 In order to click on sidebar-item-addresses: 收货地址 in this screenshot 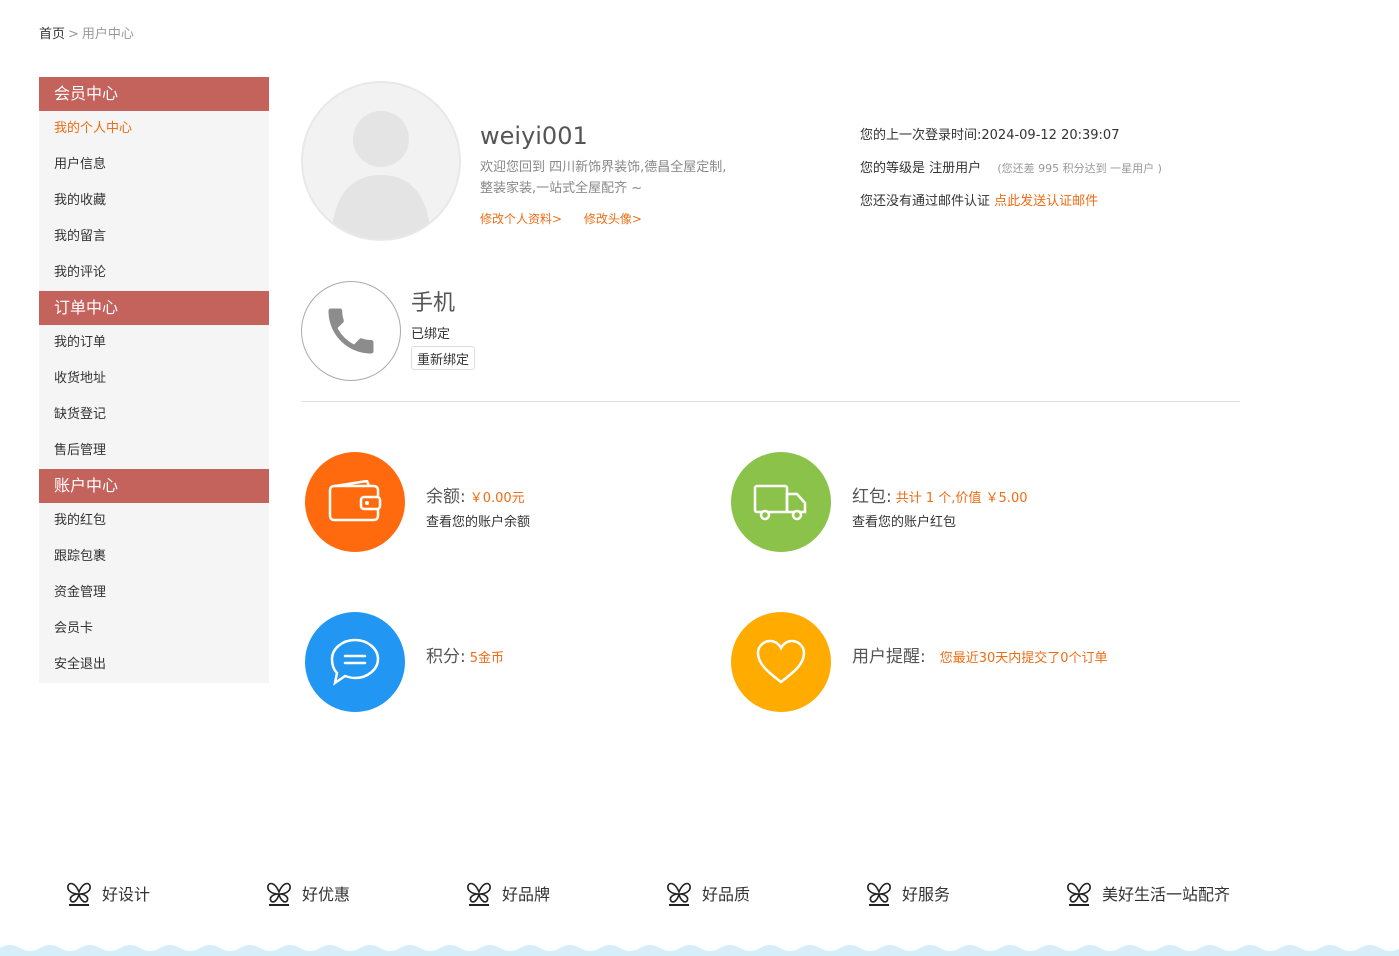, I will do `click(154, 379)`.